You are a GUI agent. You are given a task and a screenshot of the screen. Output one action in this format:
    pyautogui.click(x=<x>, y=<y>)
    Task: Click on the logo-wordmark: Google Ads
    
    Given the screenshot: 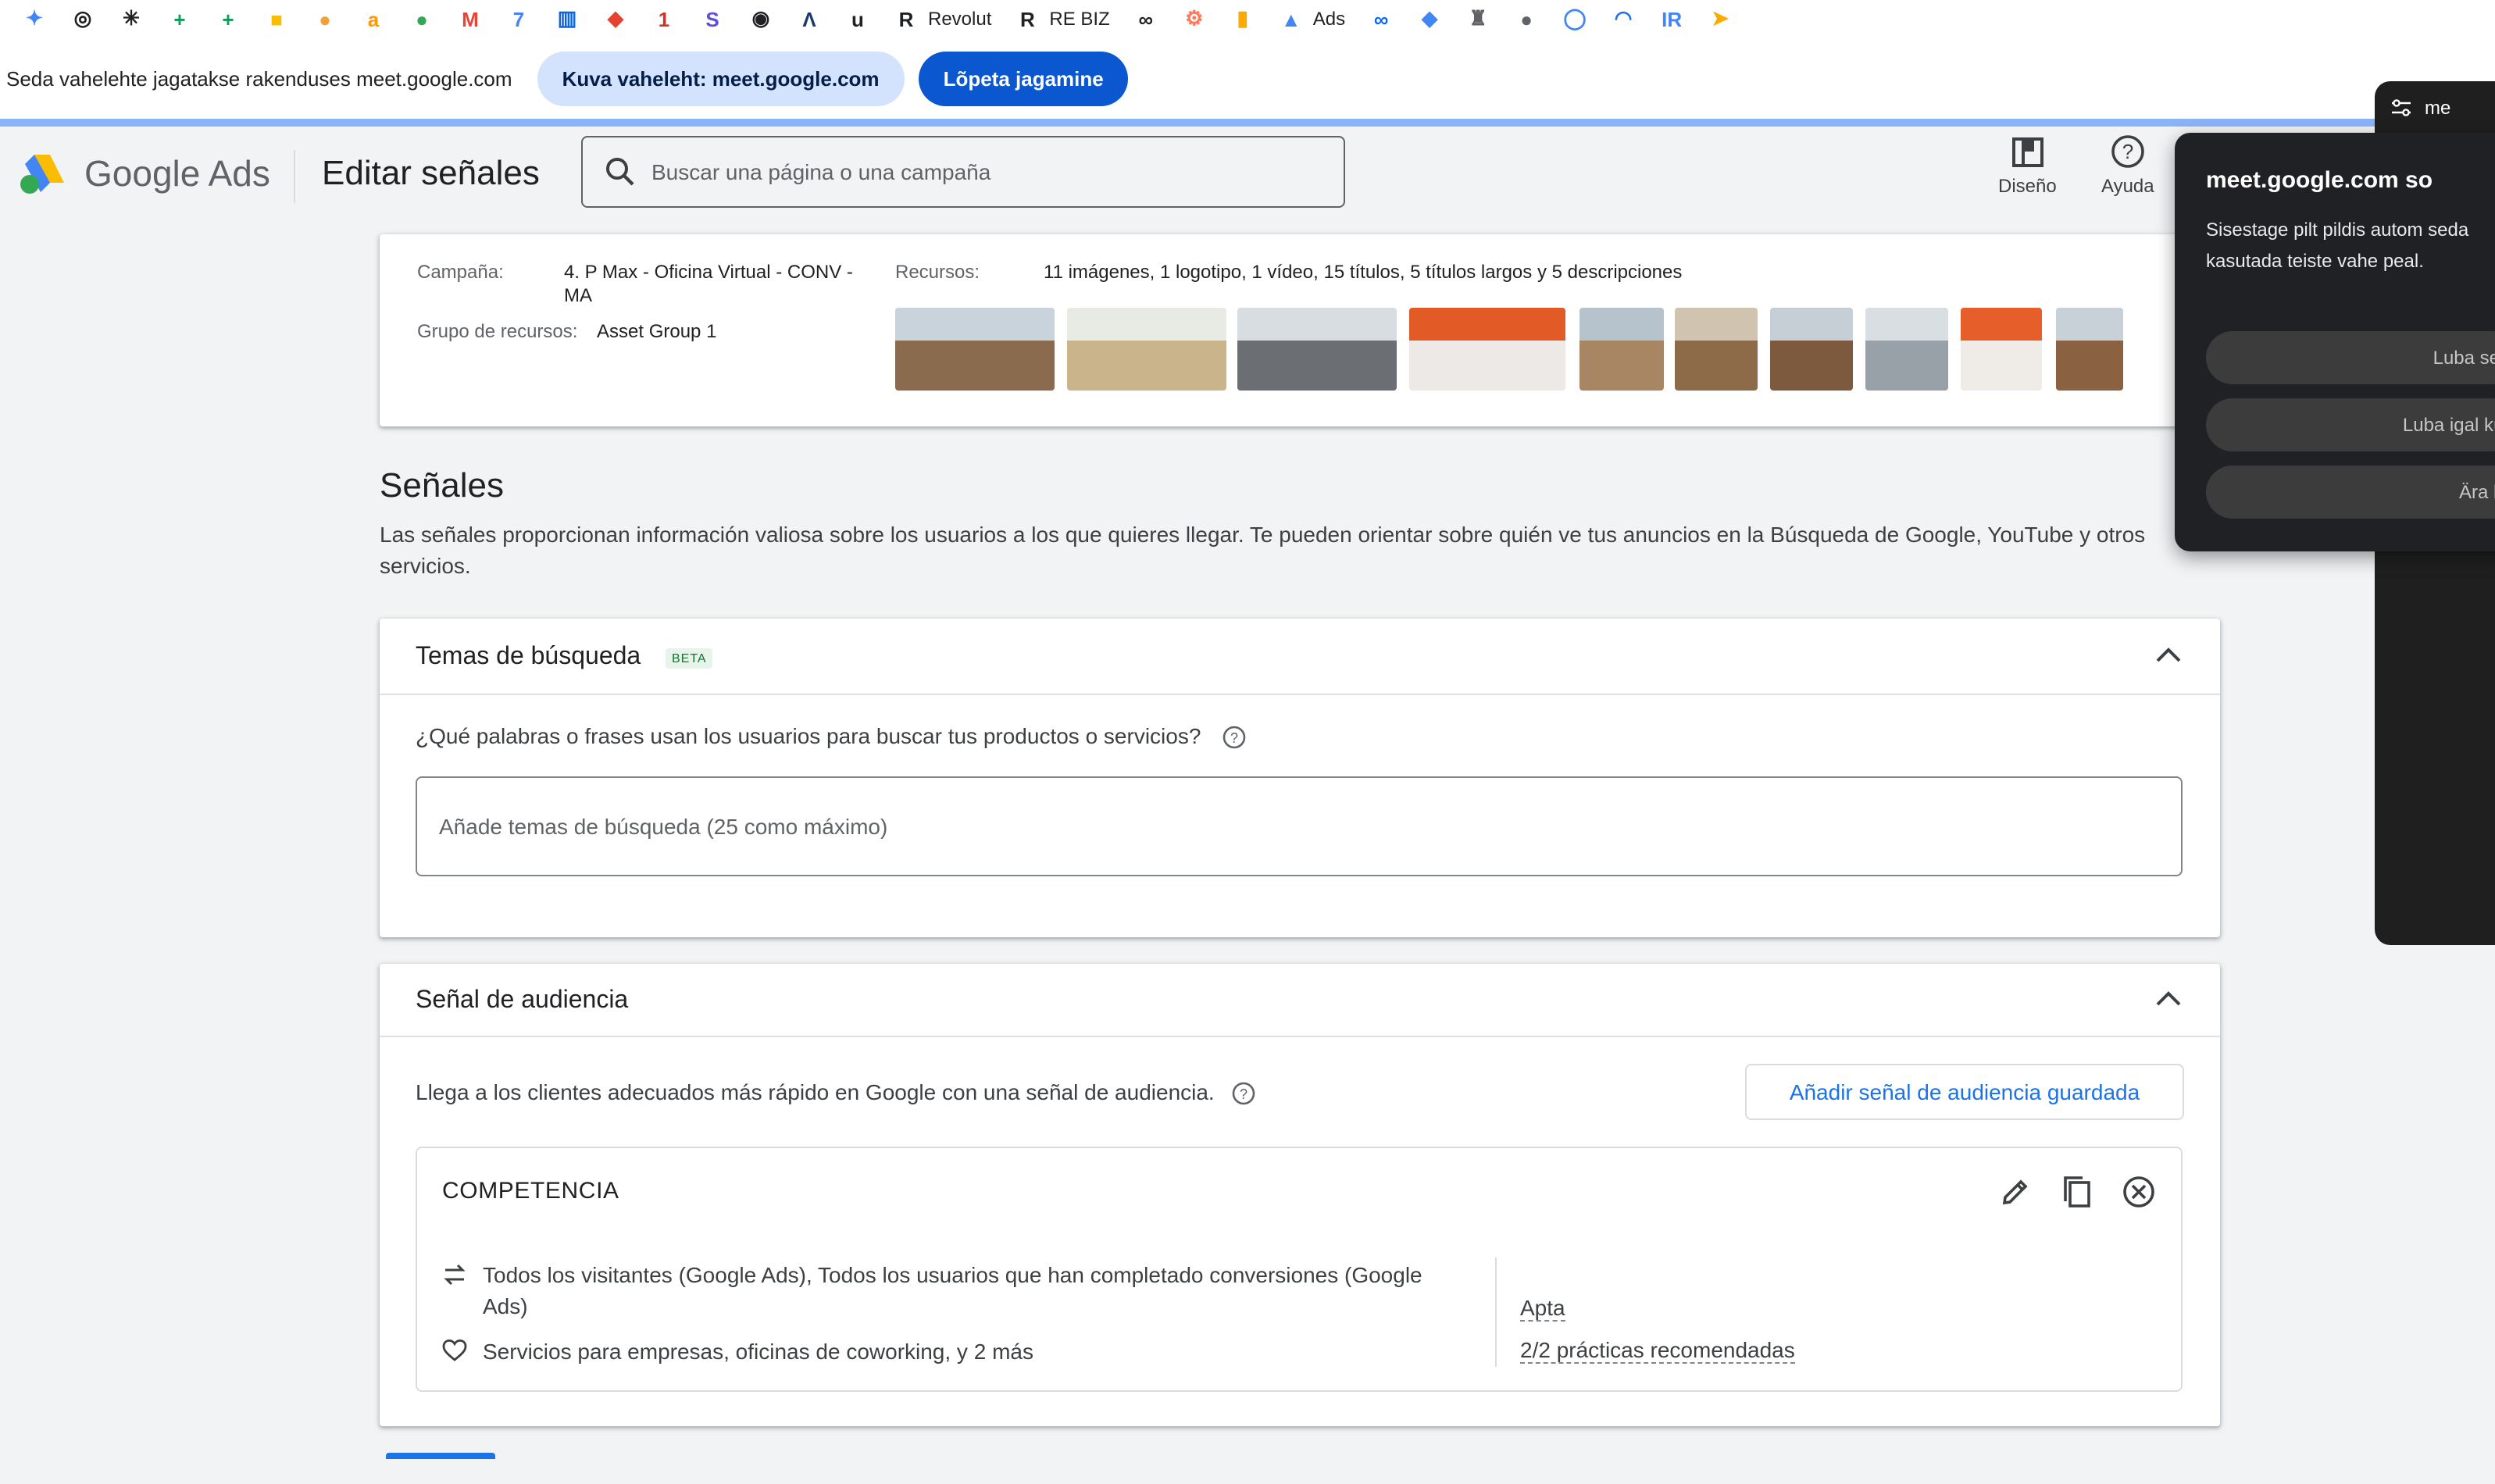 What is the action you would take?
    pyautogui.click(x=177, y=173)
    